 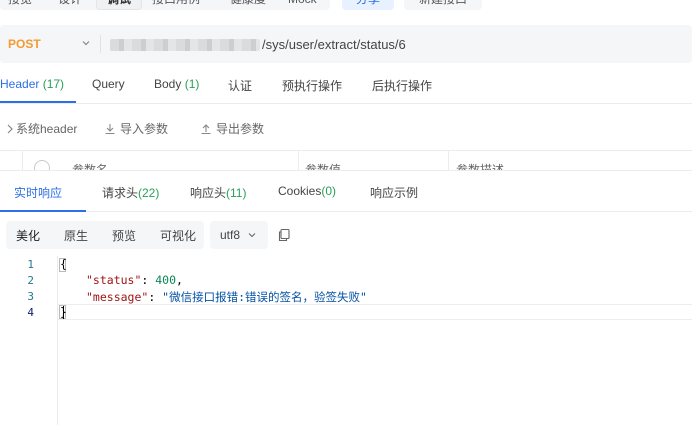 I want to click on tab-realtime-response: 实时响应, so click(x=38, y=192).